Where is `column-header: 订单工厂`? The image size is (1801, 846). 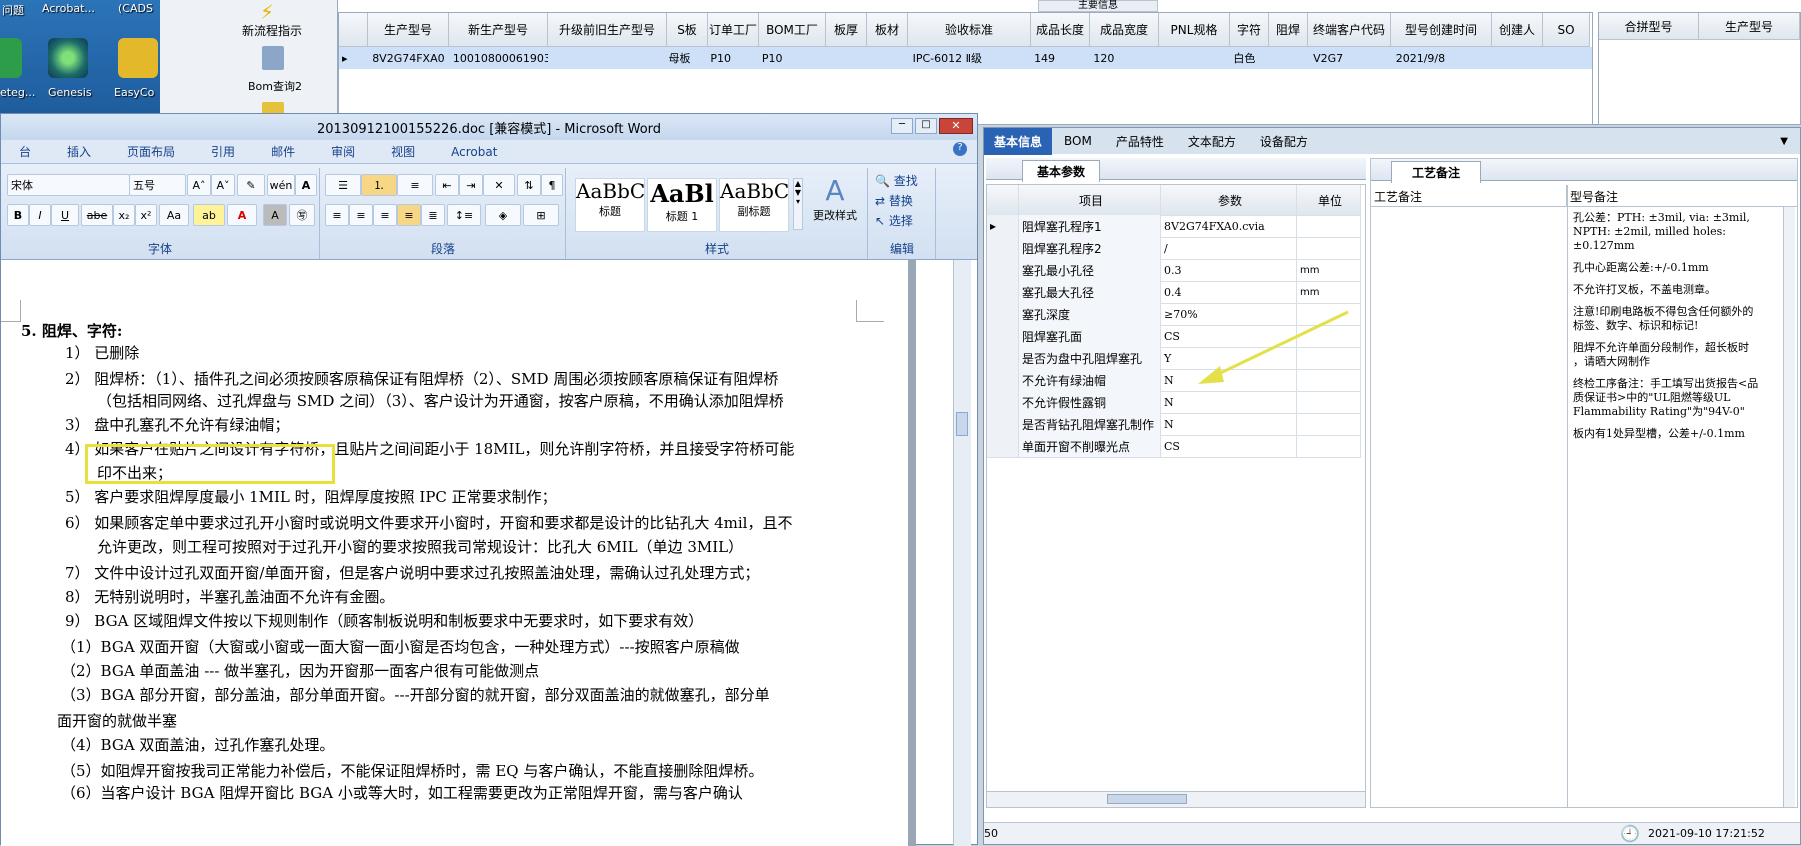
column-header: 订单工厂 is located at coordinates (733, 30).